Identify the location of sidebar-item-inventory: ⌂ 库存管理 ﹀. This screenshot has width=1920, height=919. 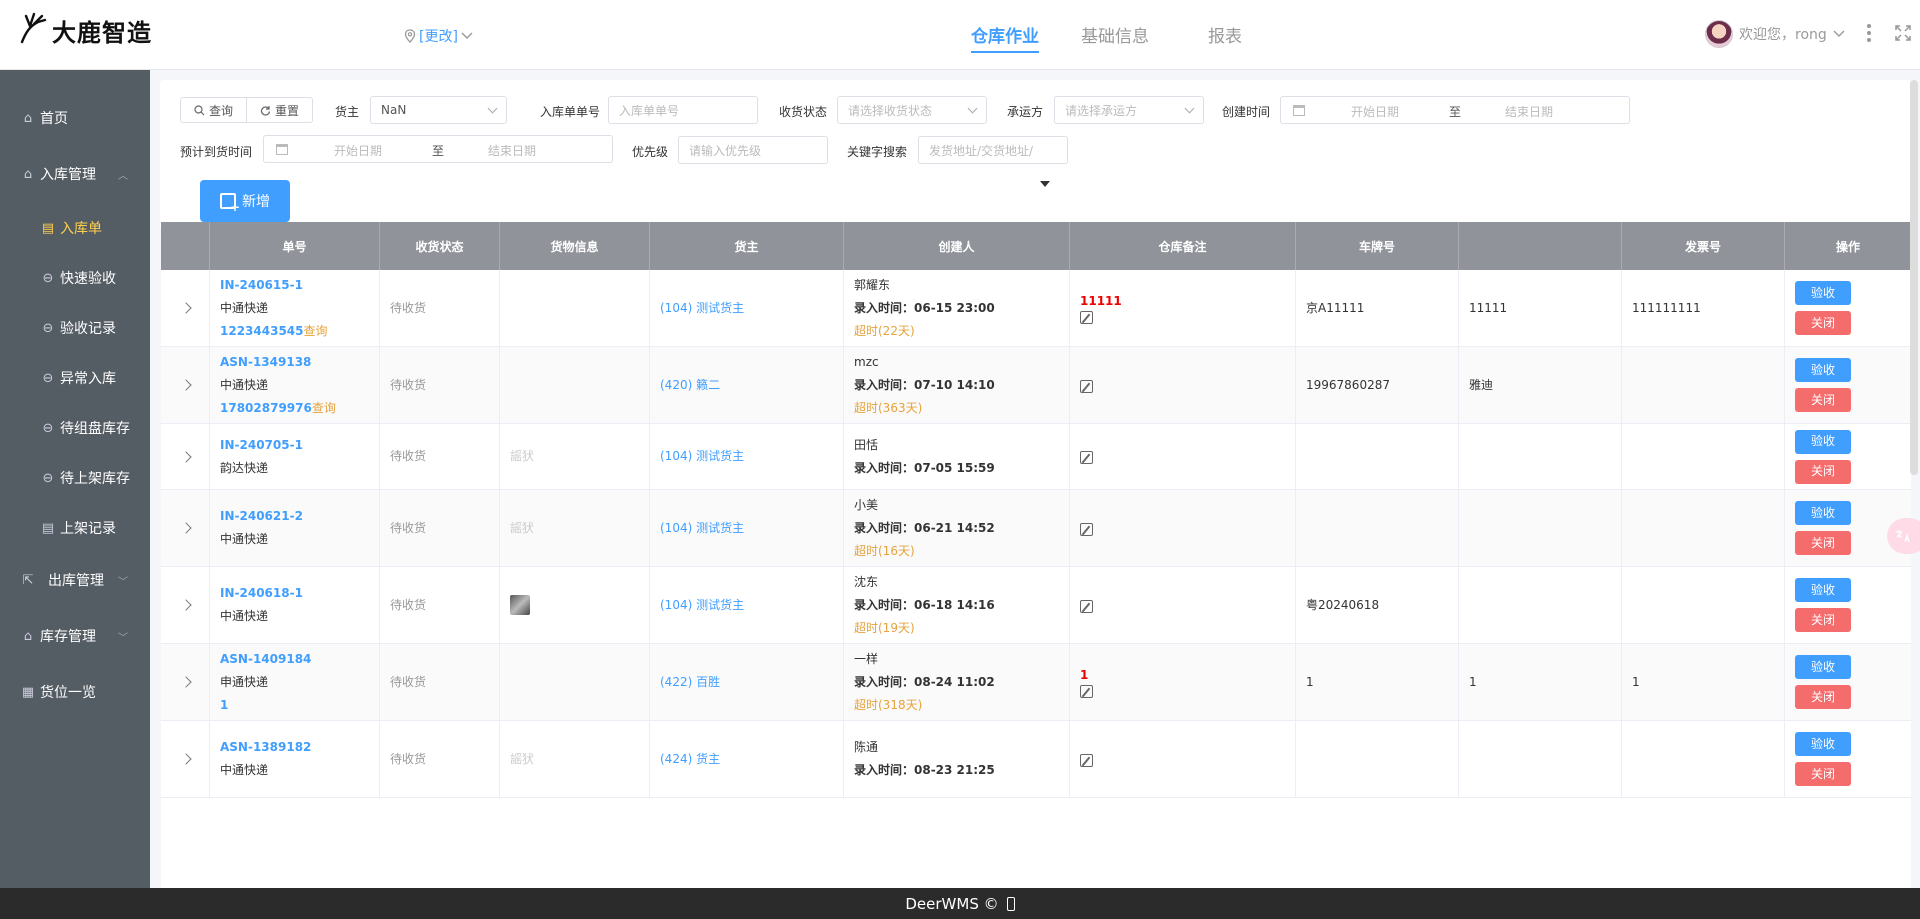
(75, 636).